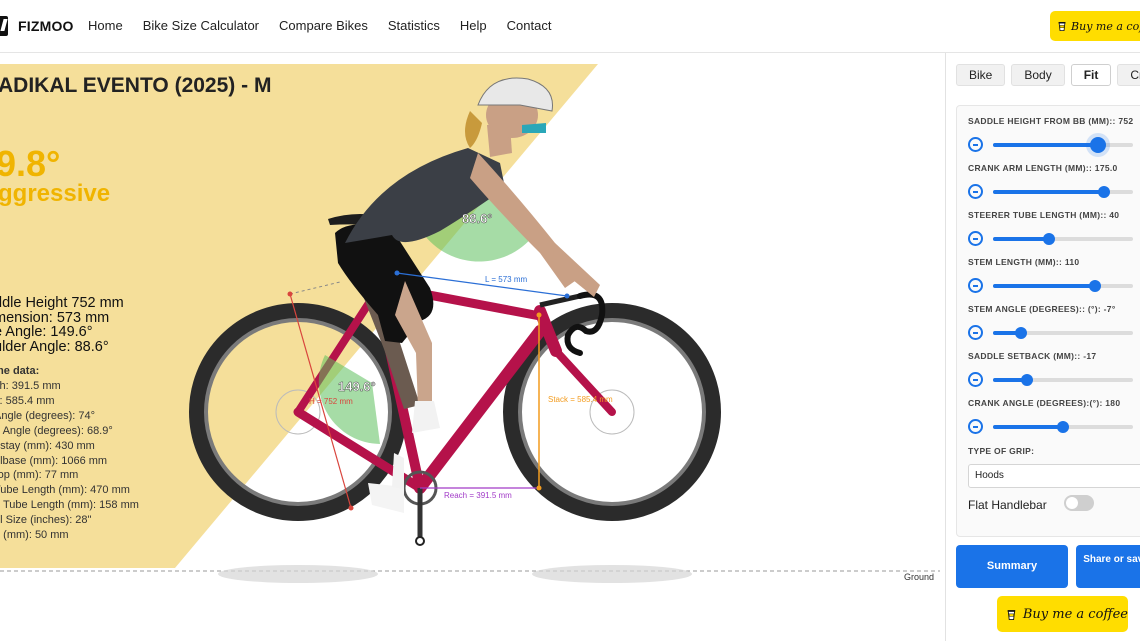 The height and width of the screenshot is (641, 1140). Describe the element at coordinates (567, 296) in the screenshot. I see `dimension-end-dot` at that location.